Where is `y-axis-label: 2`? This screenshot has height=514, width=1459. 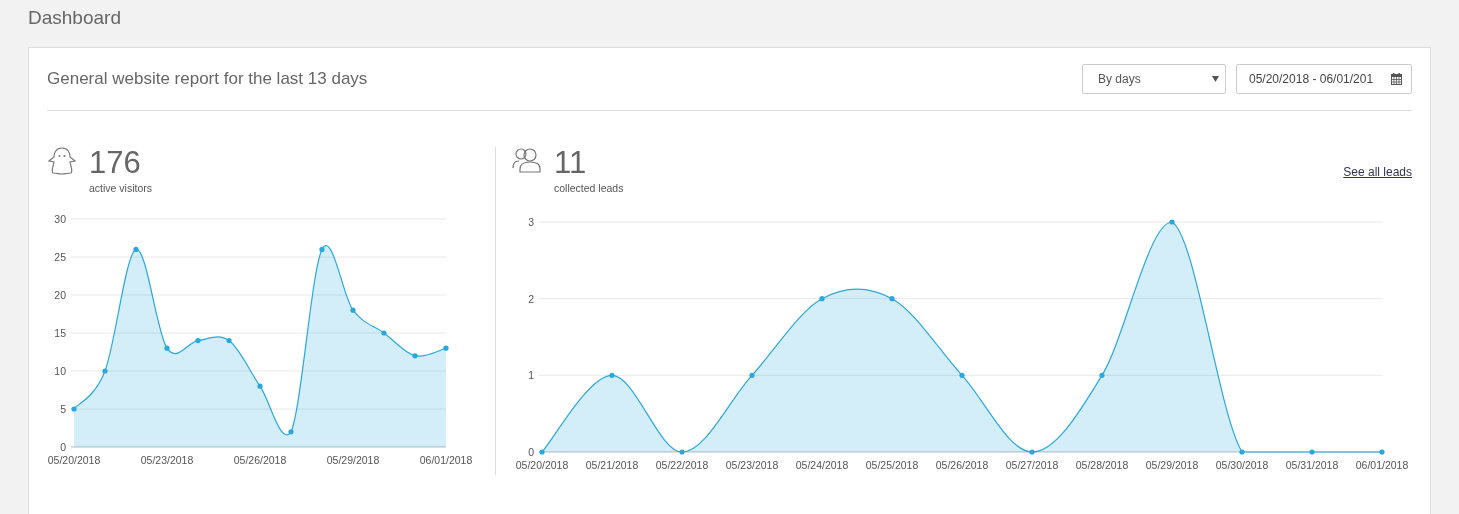
y-axis-label: 2 is located at coordinates (531, 298).